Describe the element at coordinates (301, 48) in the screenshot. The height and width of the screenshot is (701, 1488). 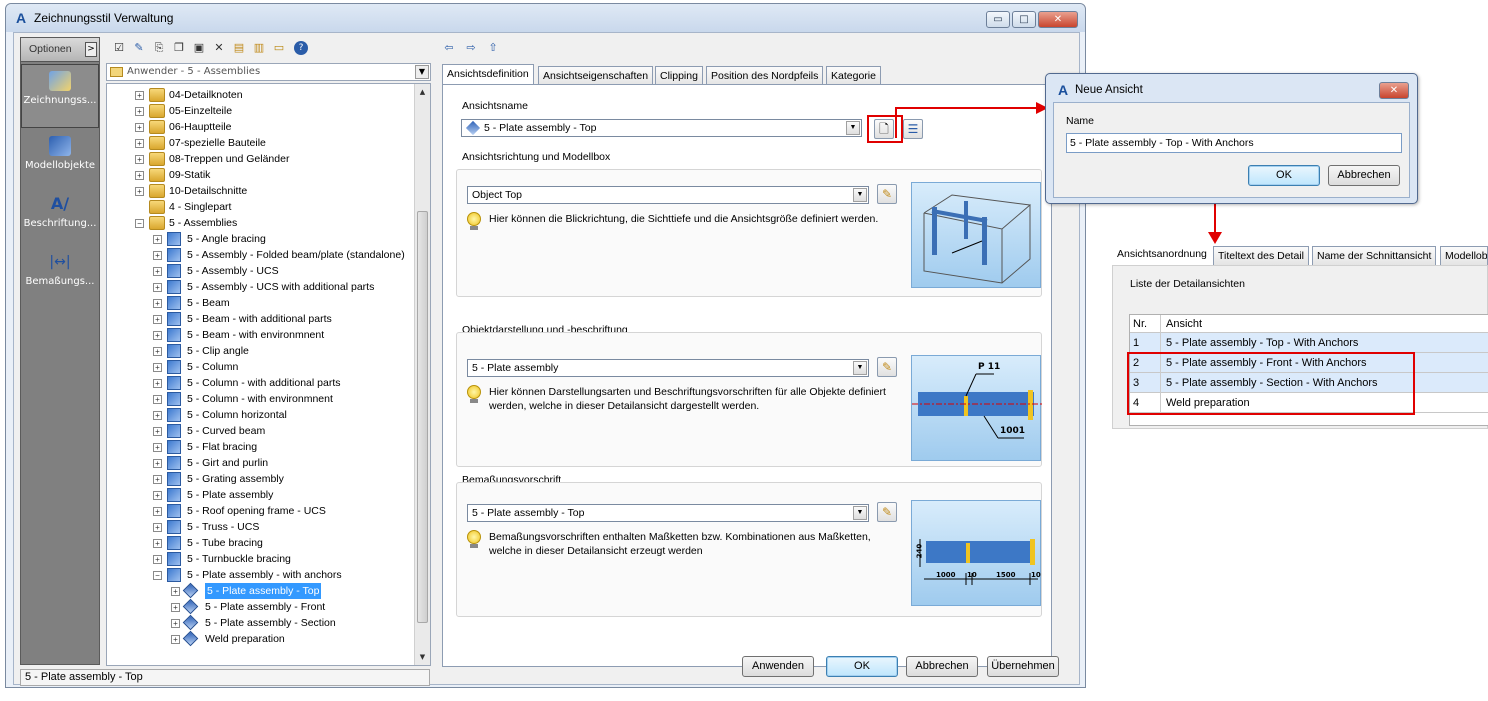
I see `help-icon: ?` at that location.